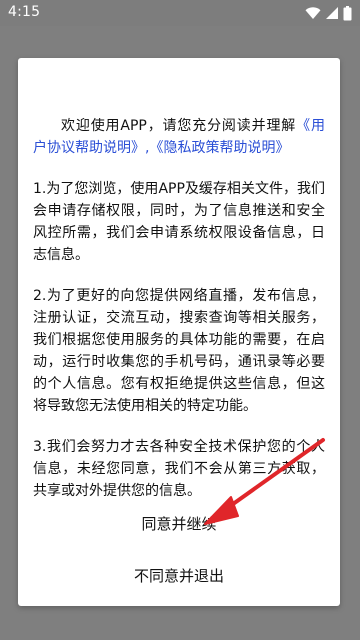 Image resolution: width=360 pixels, height=640 pixels. I want to click on privacy-policy-link: 《隐私政策帮助说明》, so click(219, 148).